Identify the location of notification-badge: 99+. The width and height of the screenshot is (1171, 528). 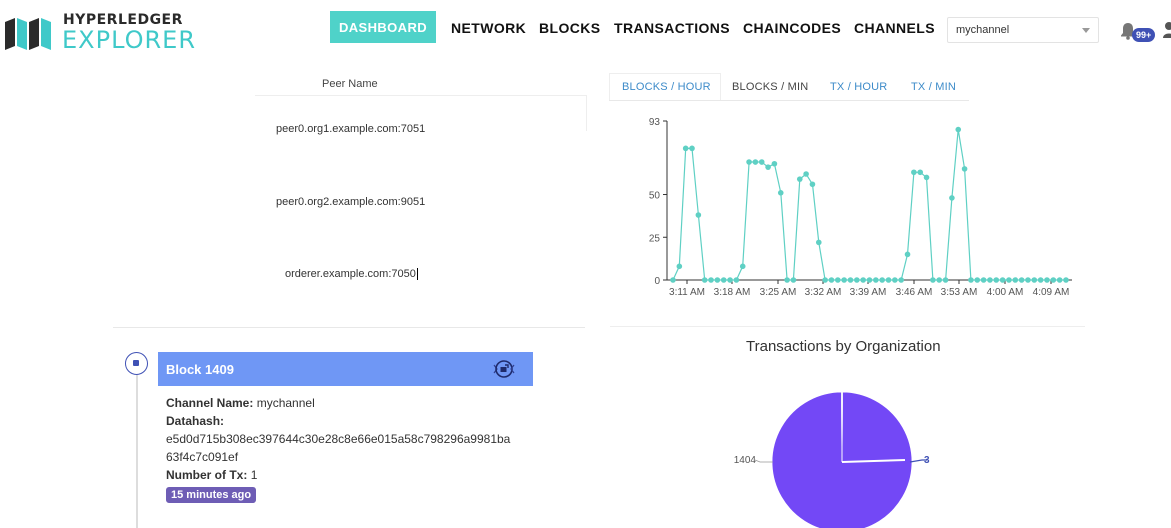
(1144, 35).